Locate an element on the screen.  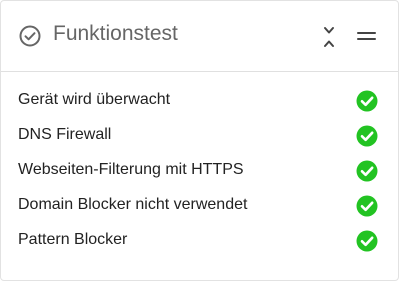
check-item-device-monitored: Gerät wird überwacht is located at coordinates (199, 100).